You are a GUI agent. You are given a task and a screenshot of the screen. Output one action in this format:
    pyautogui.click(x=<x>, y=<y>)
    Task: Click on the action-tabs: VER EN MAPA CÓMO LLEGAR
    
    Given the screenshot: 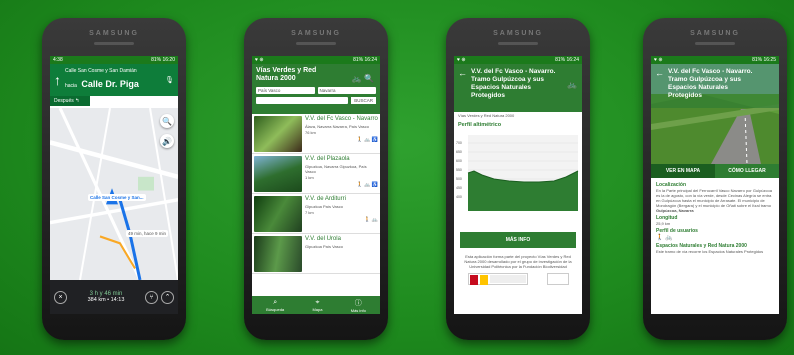 What is the action you would take?
    pyautogui.click(x=715, y=171)
    